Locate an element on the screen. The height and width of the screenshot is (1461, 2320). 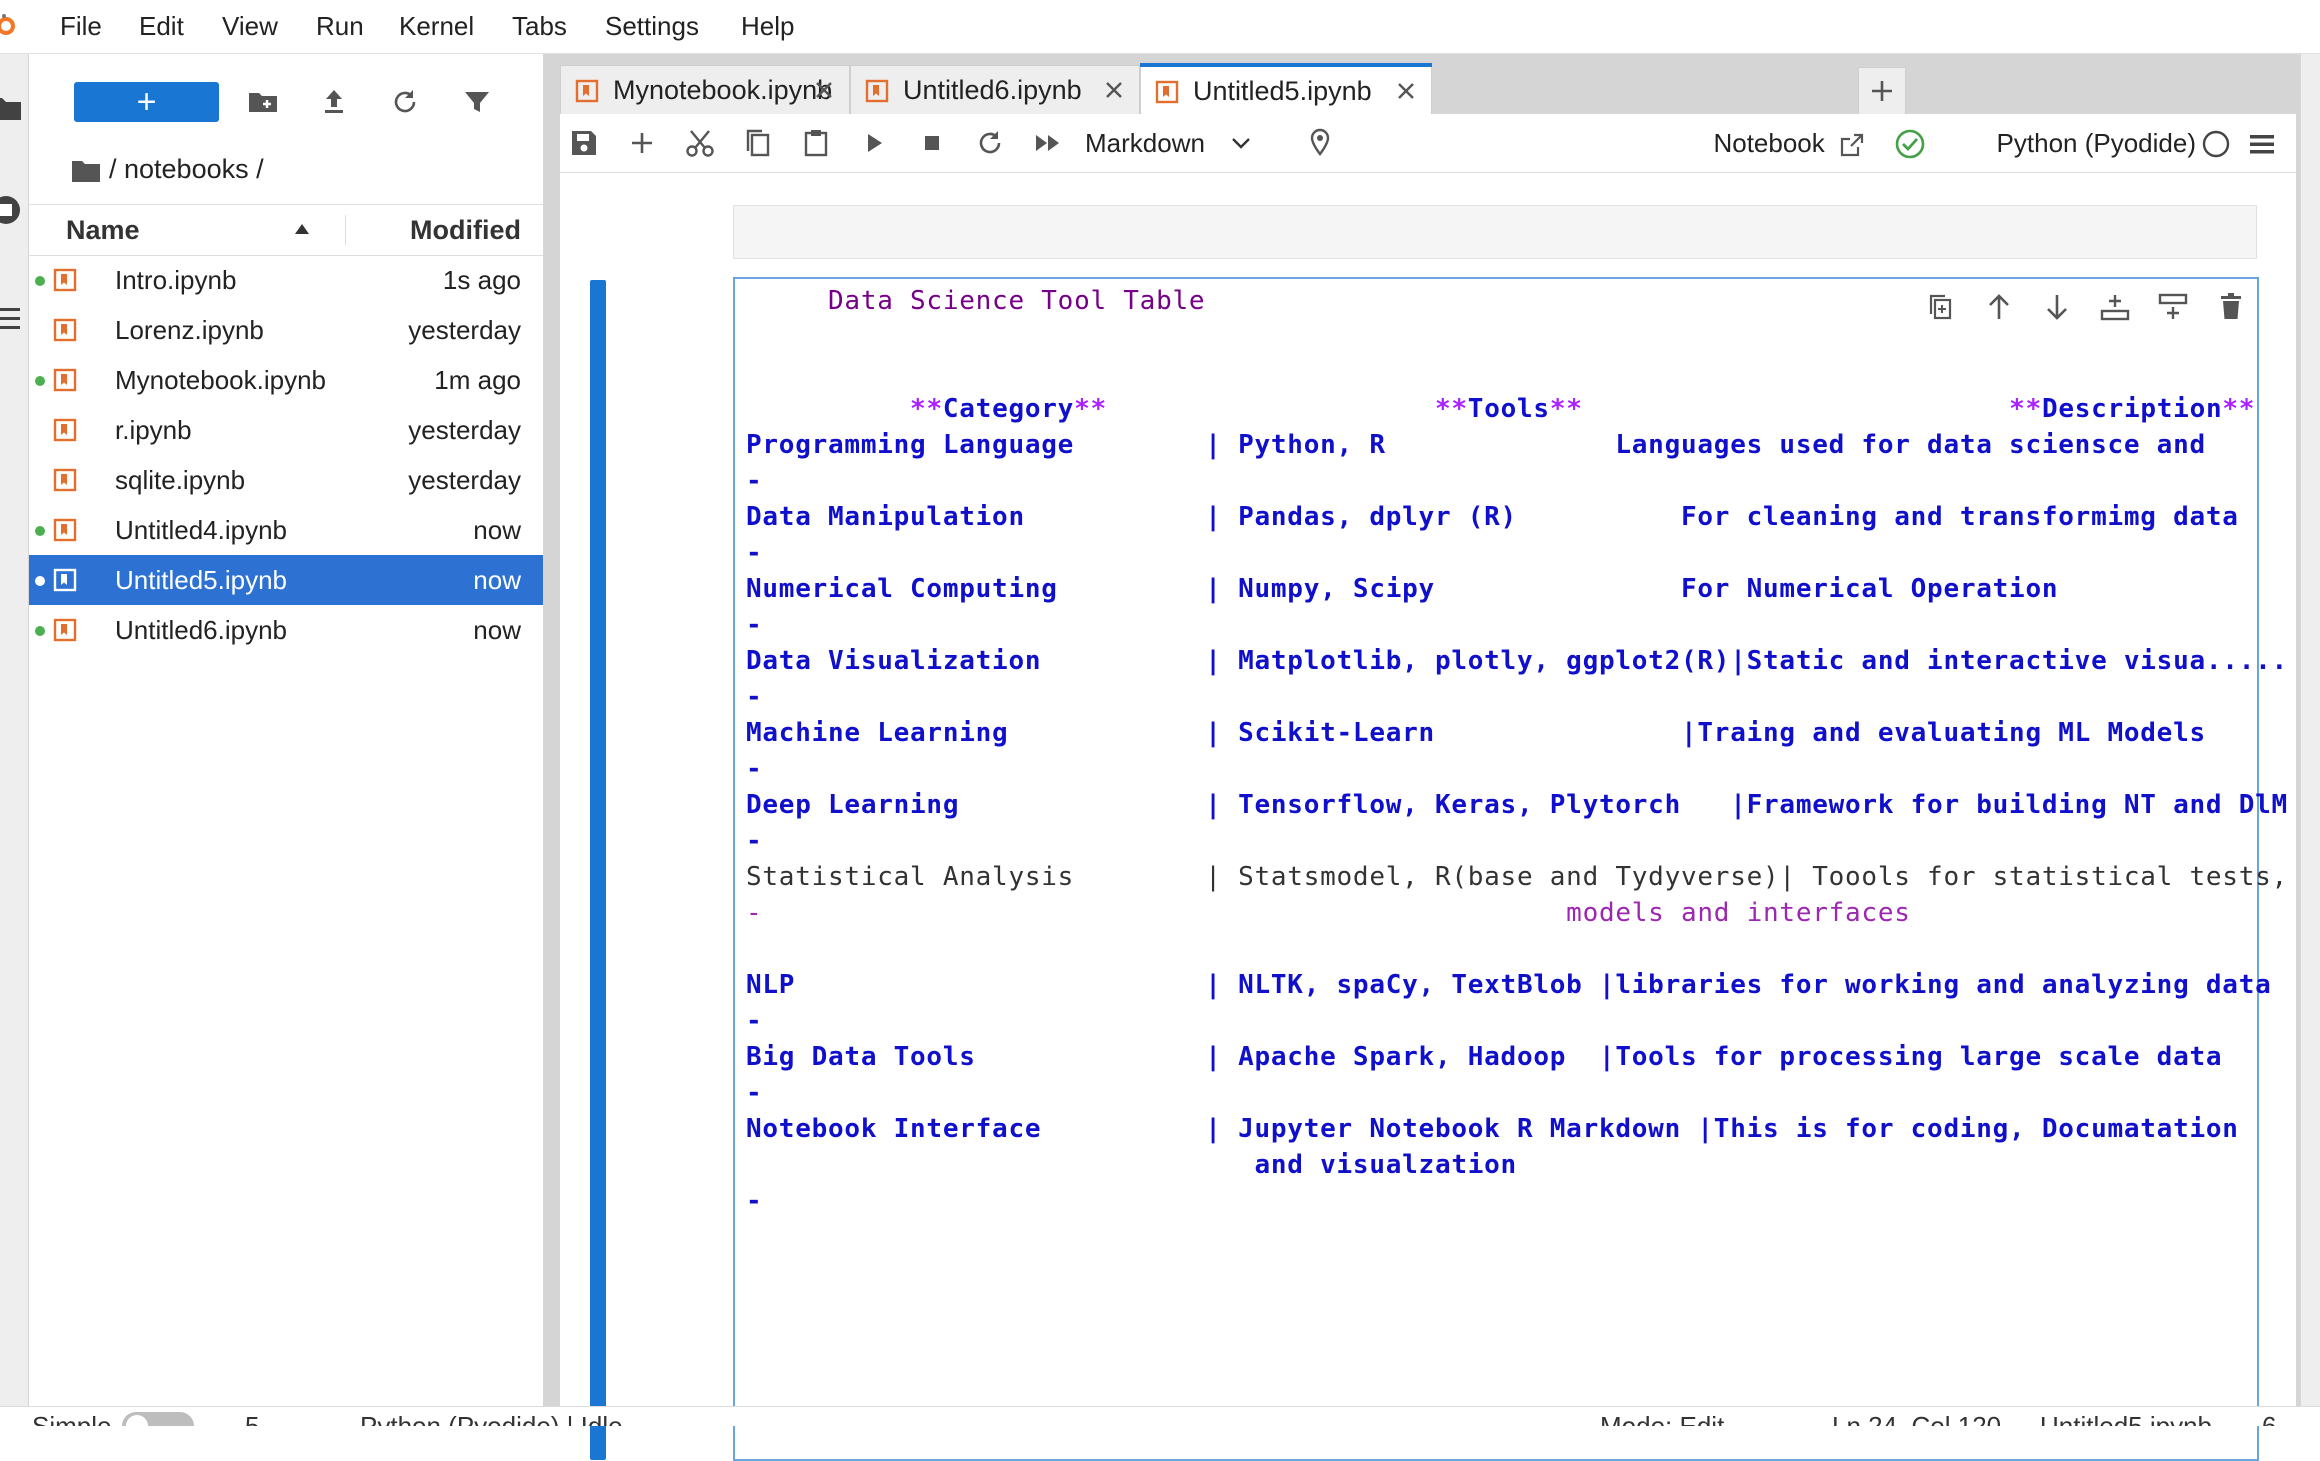
menu-tabs: Tabs is located at coordinates (539, 26).